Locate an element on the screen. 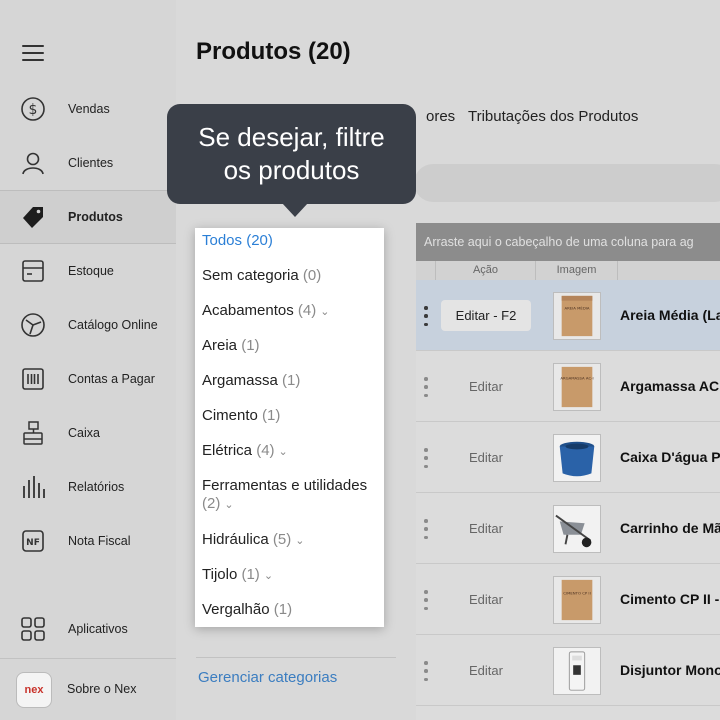 This screenshot has height=720, width=720. search-input is located at coordinates (567, 183).